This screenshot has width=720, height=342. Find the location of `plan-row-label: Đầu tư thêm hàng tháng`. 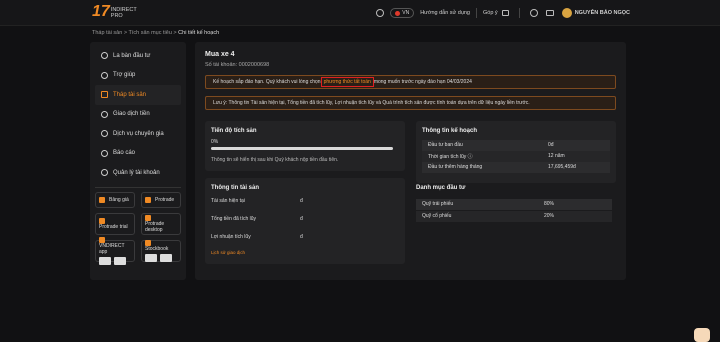

plan-row-label: Đầu tư thêm hàng tháng is located at coordinates (455, 167).